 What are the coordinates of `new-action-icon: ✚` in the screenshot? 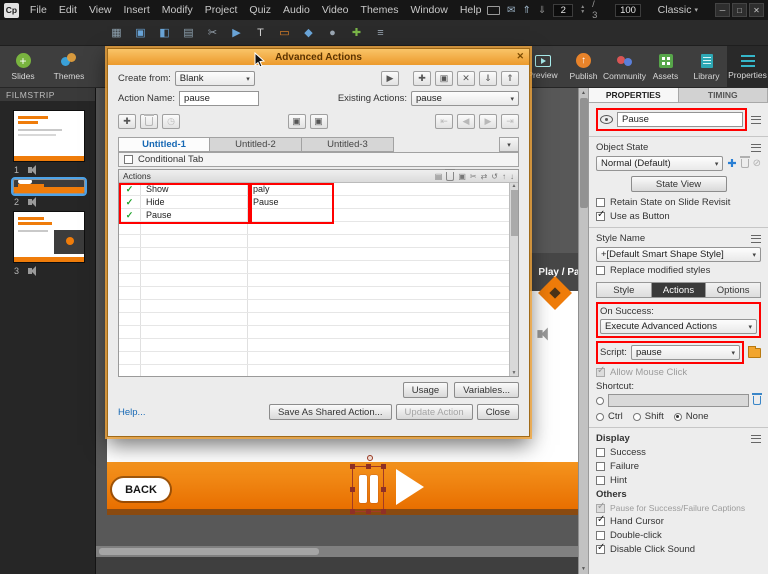 It's located at (422, 78).